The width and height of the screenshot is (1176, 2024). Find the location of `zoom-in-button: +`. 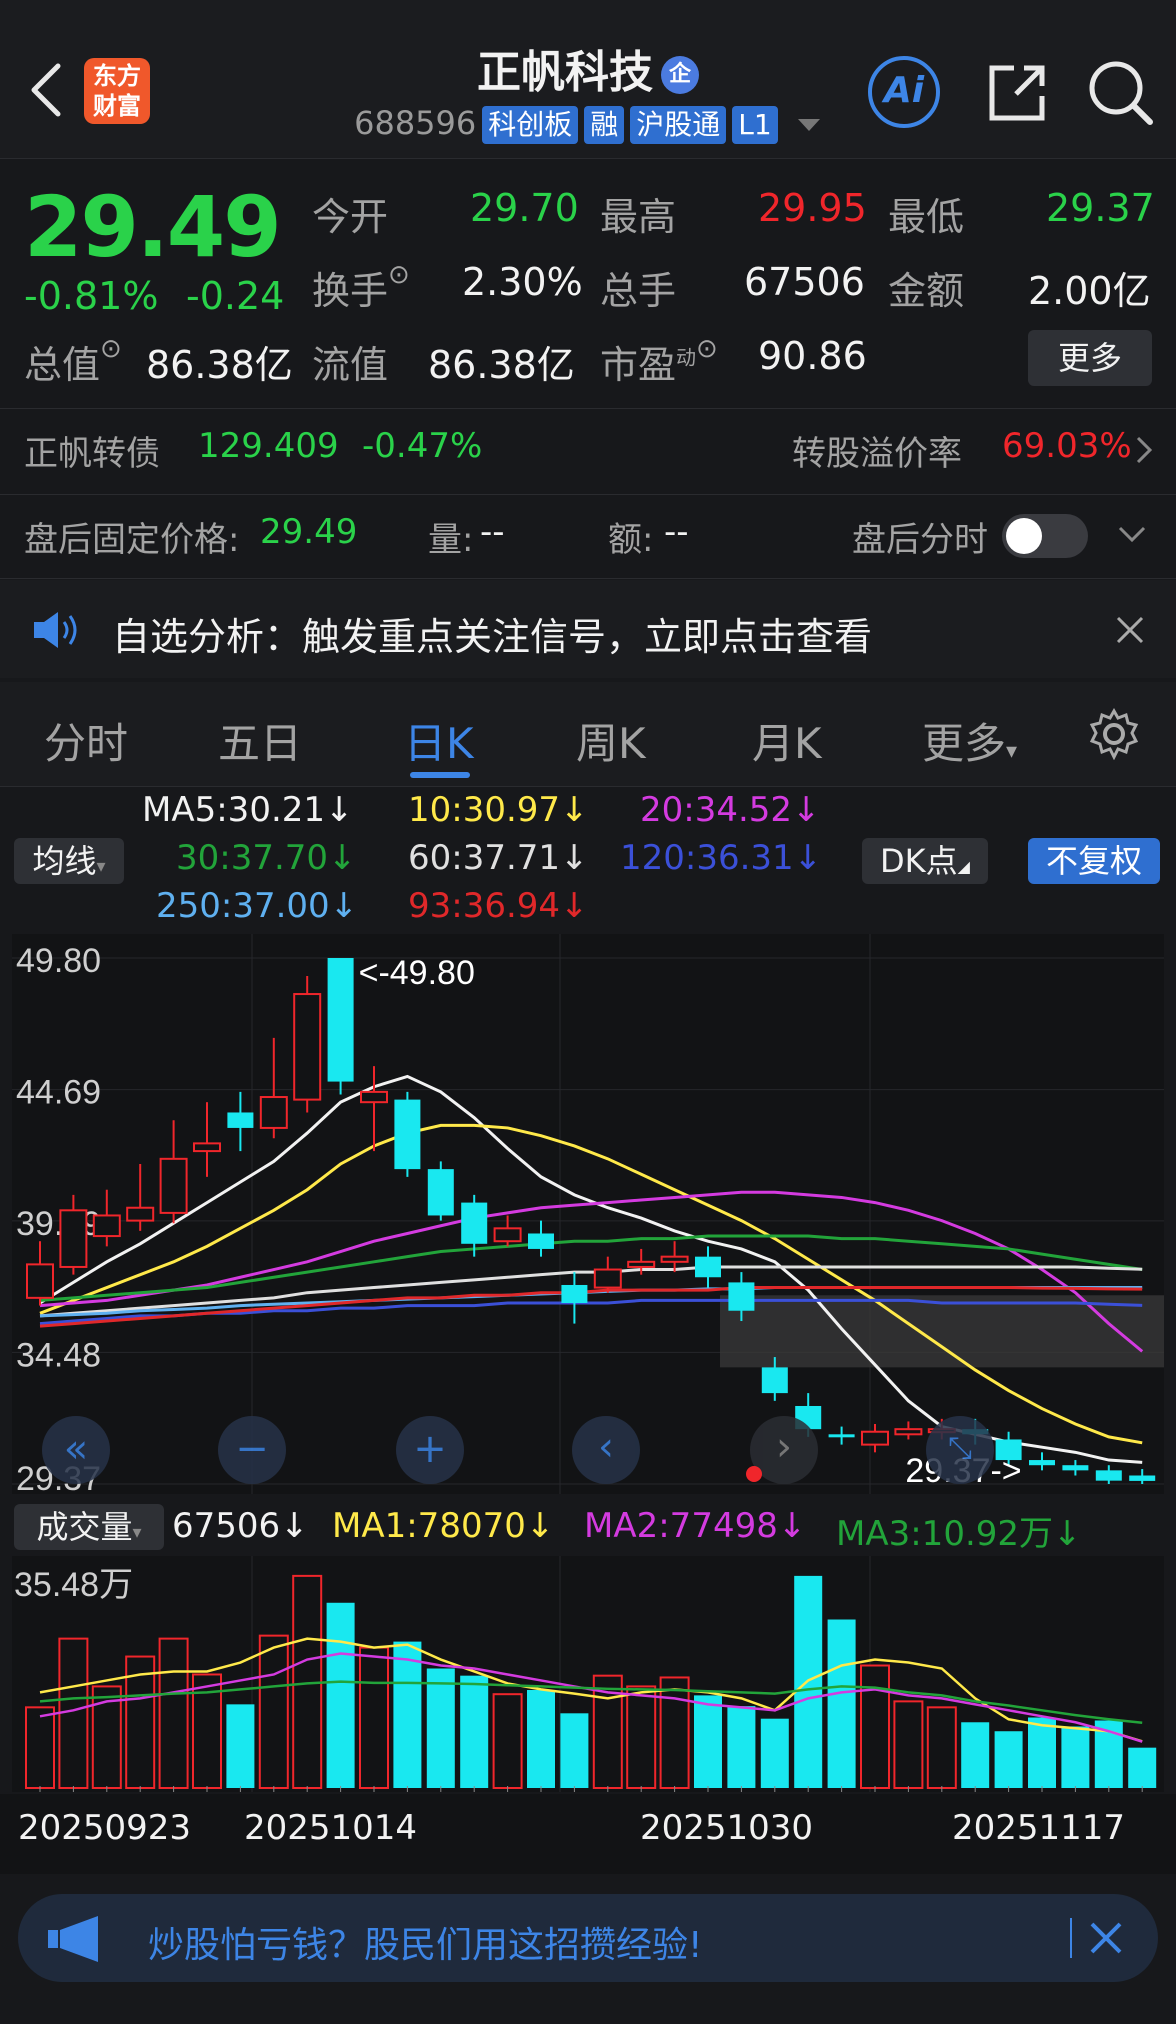

zoom-in-button: + is located at coordinates (430, 1450).